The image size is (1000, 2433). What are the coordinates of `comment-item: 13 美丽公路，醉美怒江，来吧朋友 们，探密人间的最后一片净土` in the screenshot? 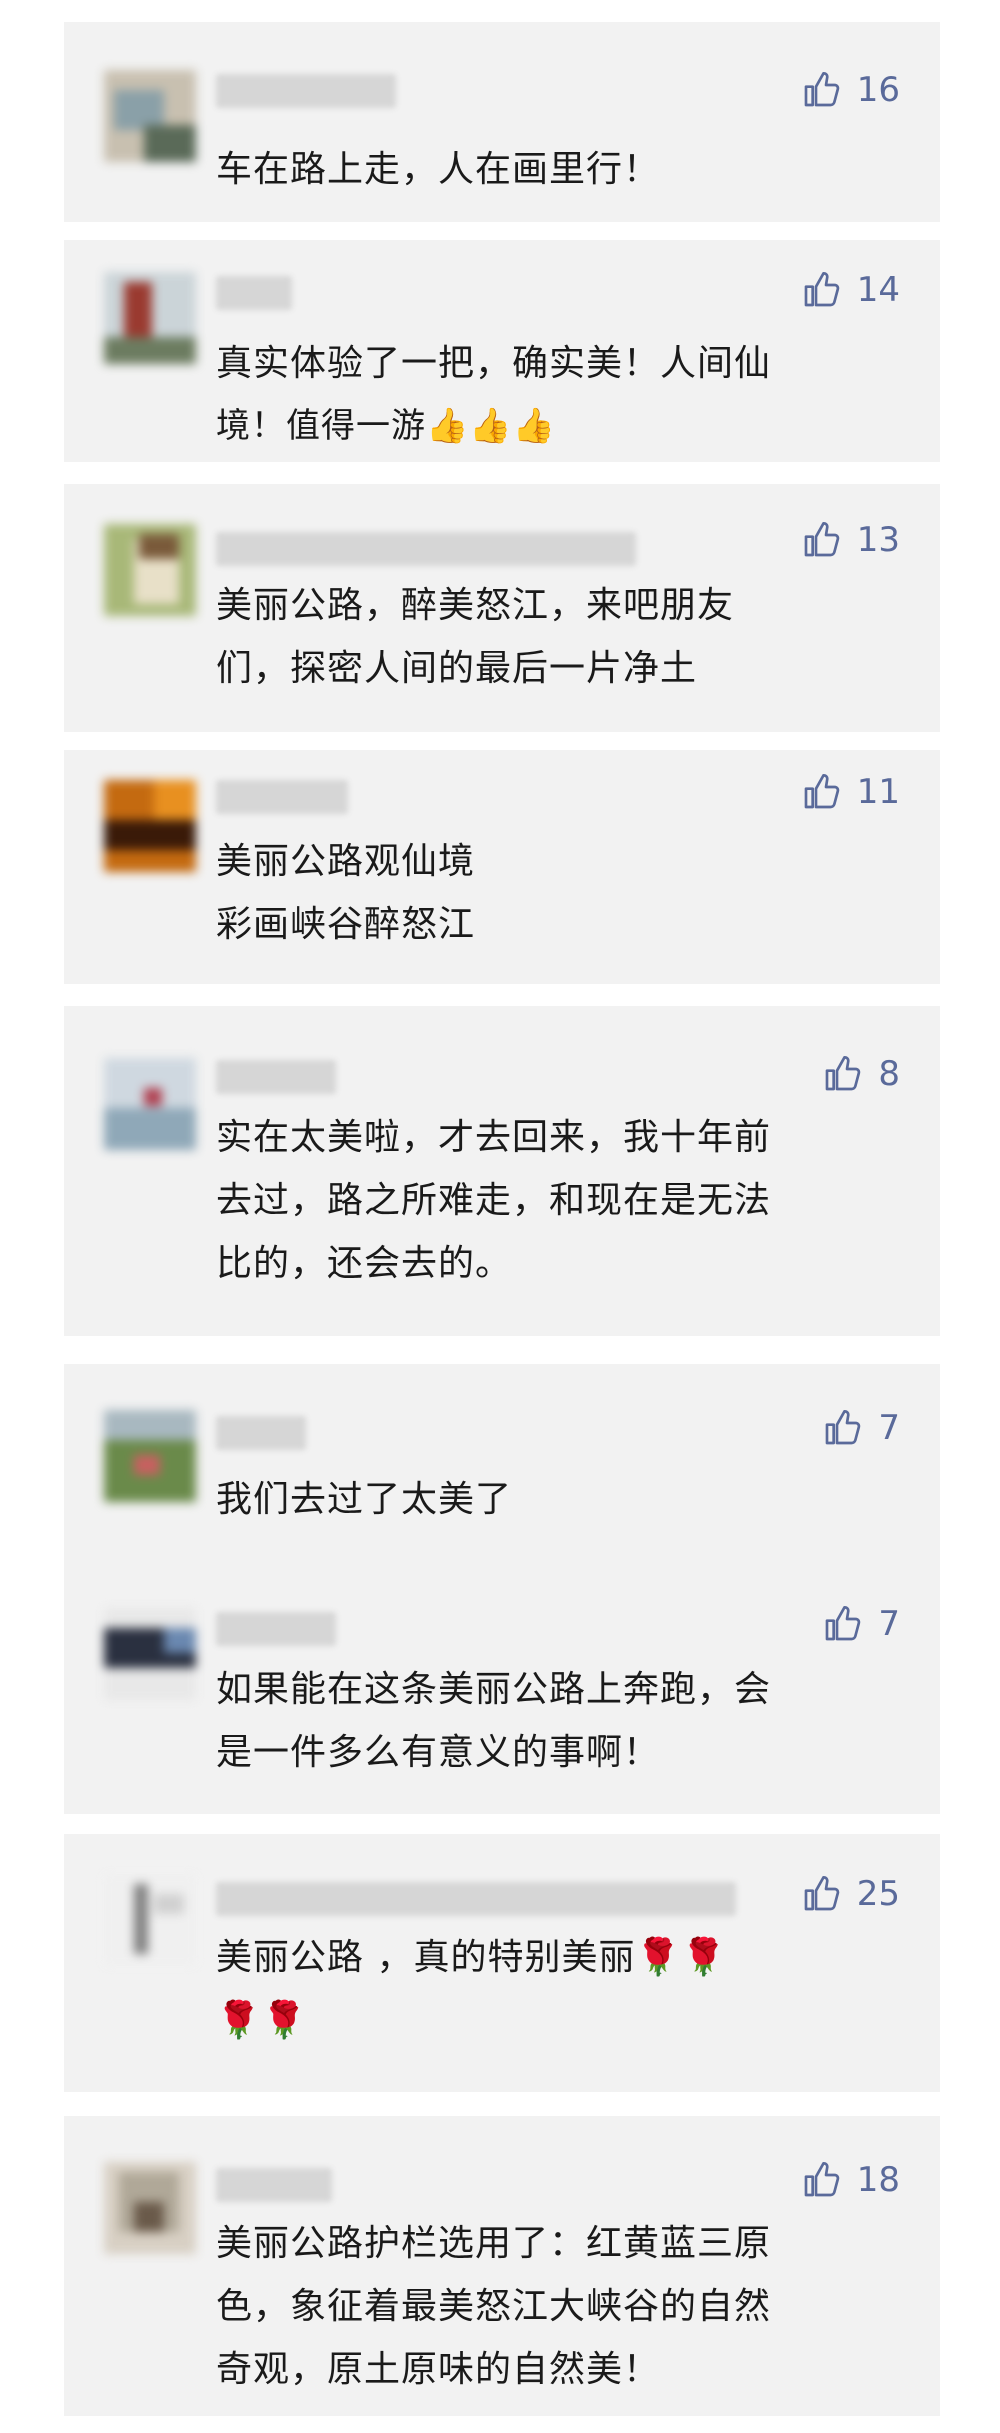 It's located at (502, 608).